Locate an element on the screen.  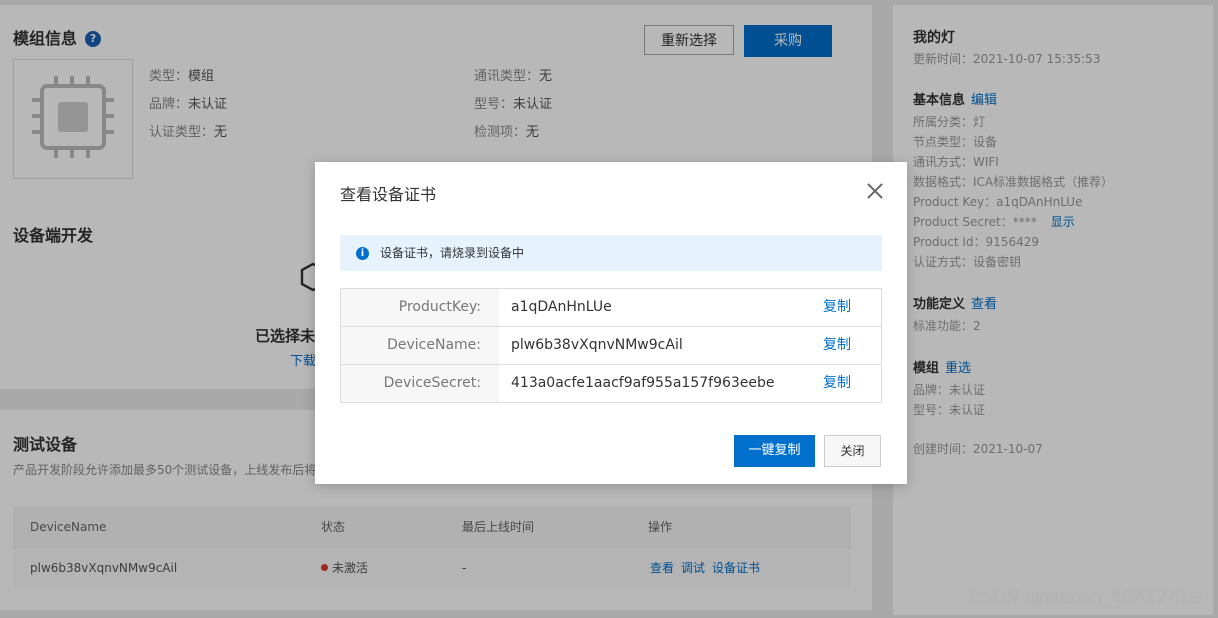
copy-productkey-button: 复制 is located at coordinates (837, 307).